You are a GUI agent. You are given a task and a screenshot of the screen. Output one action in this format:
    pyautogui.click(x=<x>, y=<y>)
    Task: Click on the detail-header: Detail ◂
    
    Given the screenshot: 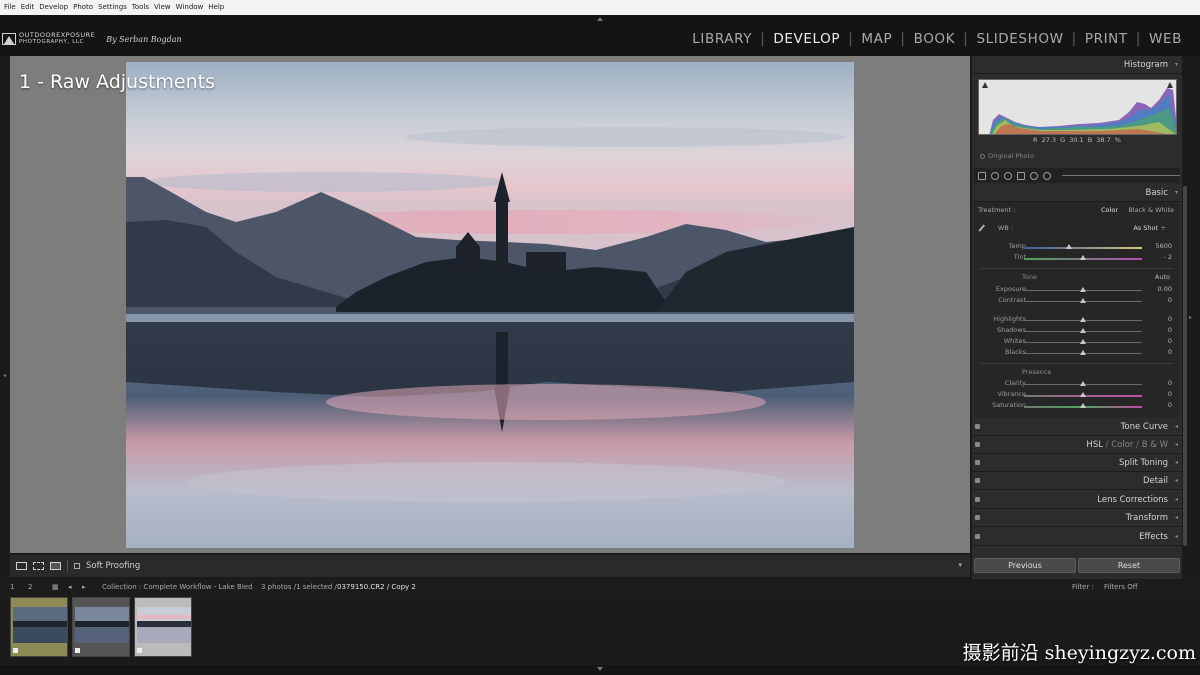 What is the action you would take?
    pyautogui.click(x=1077, y=481)
    